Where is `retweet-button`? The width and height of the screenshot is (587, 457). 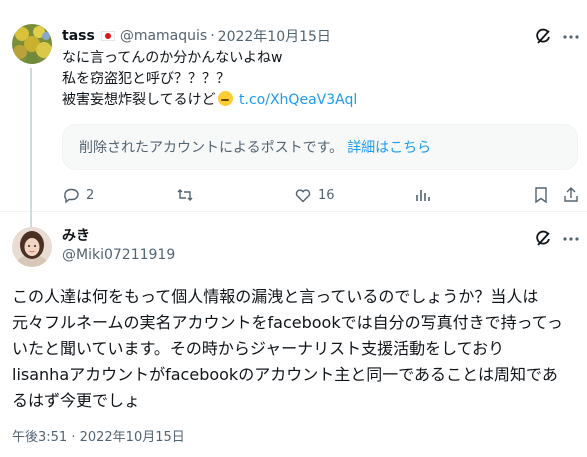 retweet-button is located at coordinates (188, 195).